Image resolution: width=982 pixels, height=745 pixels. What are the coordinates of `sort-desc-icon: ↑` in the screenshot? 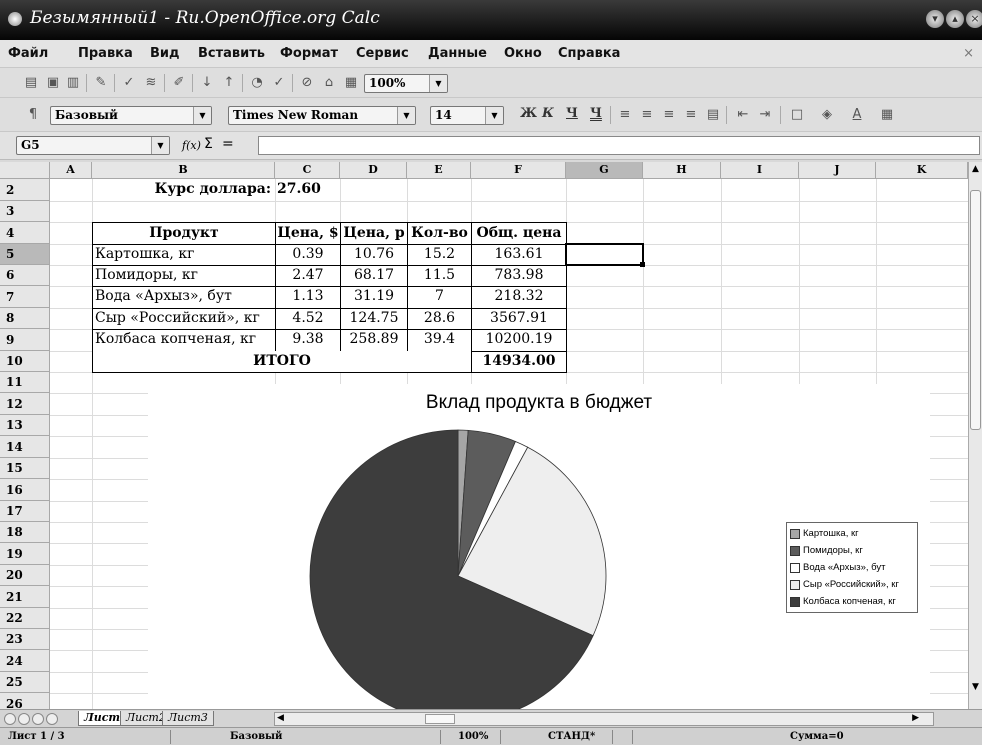 It's located at (229, 83).